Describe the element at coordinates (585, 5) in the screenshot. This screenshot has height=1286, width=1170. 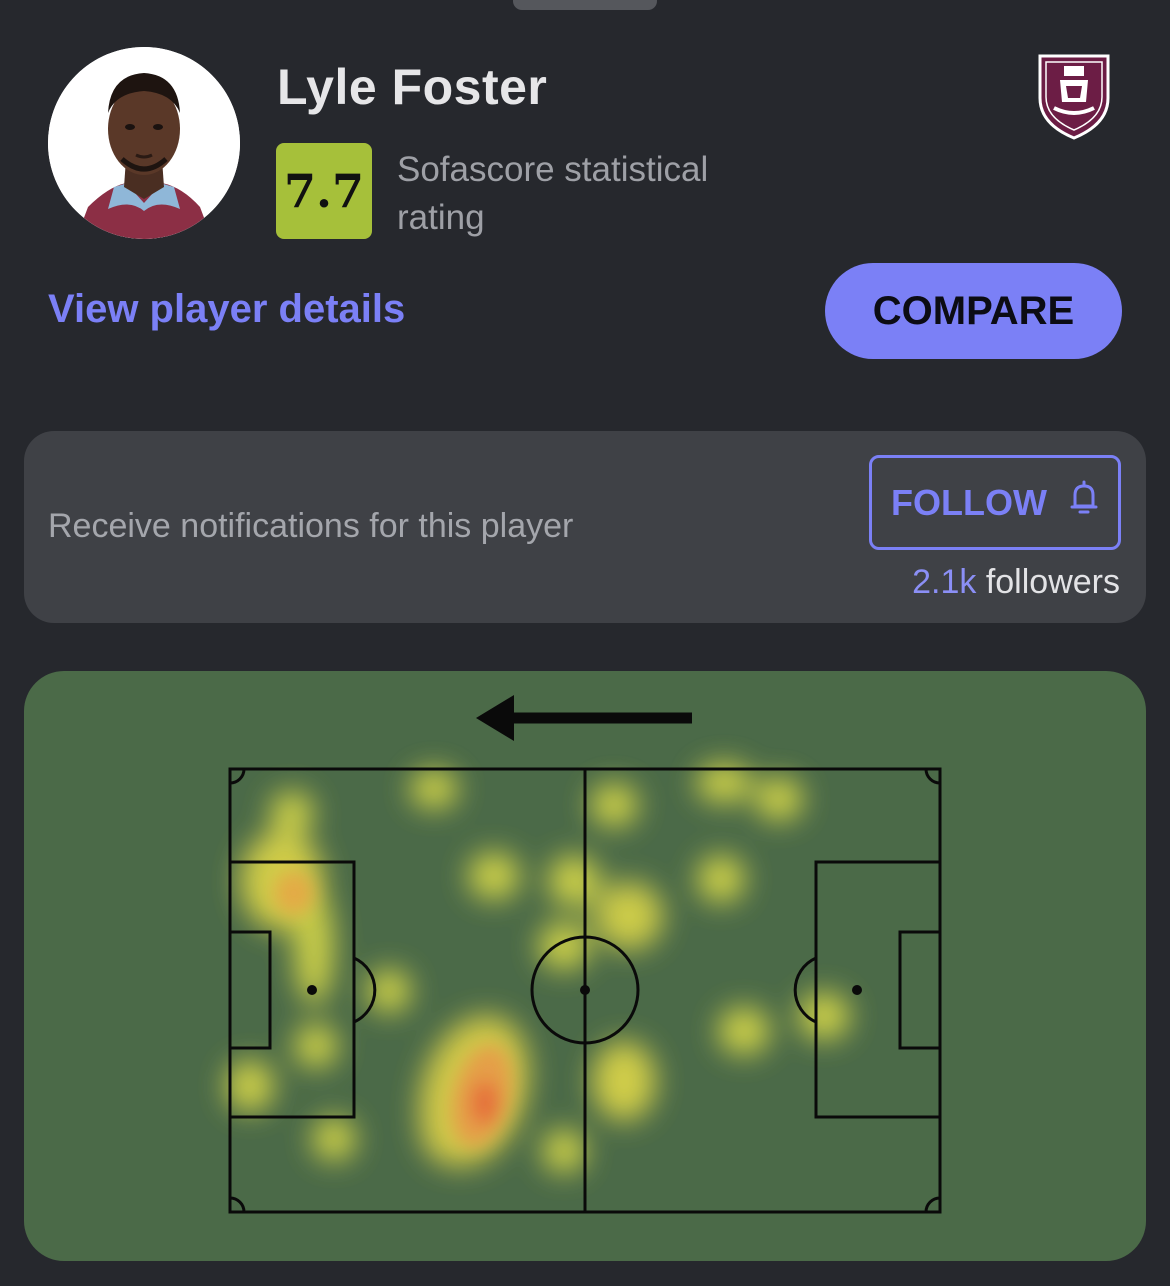
I see `drag-handle` at that location.